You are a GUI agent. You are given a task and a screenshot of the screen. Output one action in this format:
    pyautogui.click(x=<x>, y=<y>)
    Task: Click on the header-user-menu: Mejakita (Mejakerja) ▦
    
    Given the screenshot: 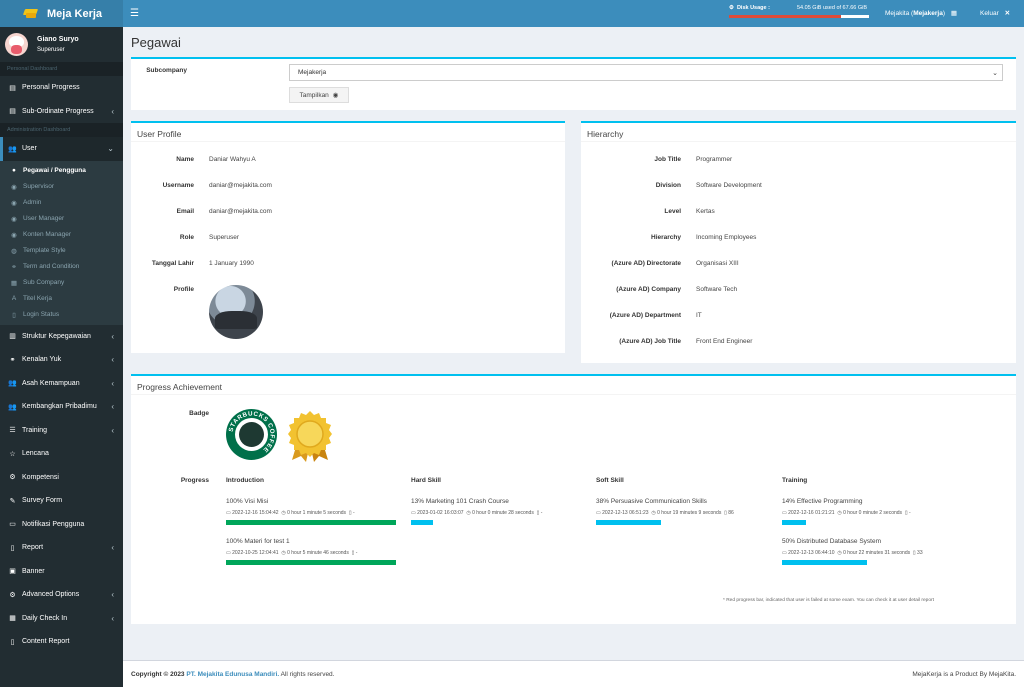 What is the action you would take?
    pyautogui.click(x=921, y=13)
    